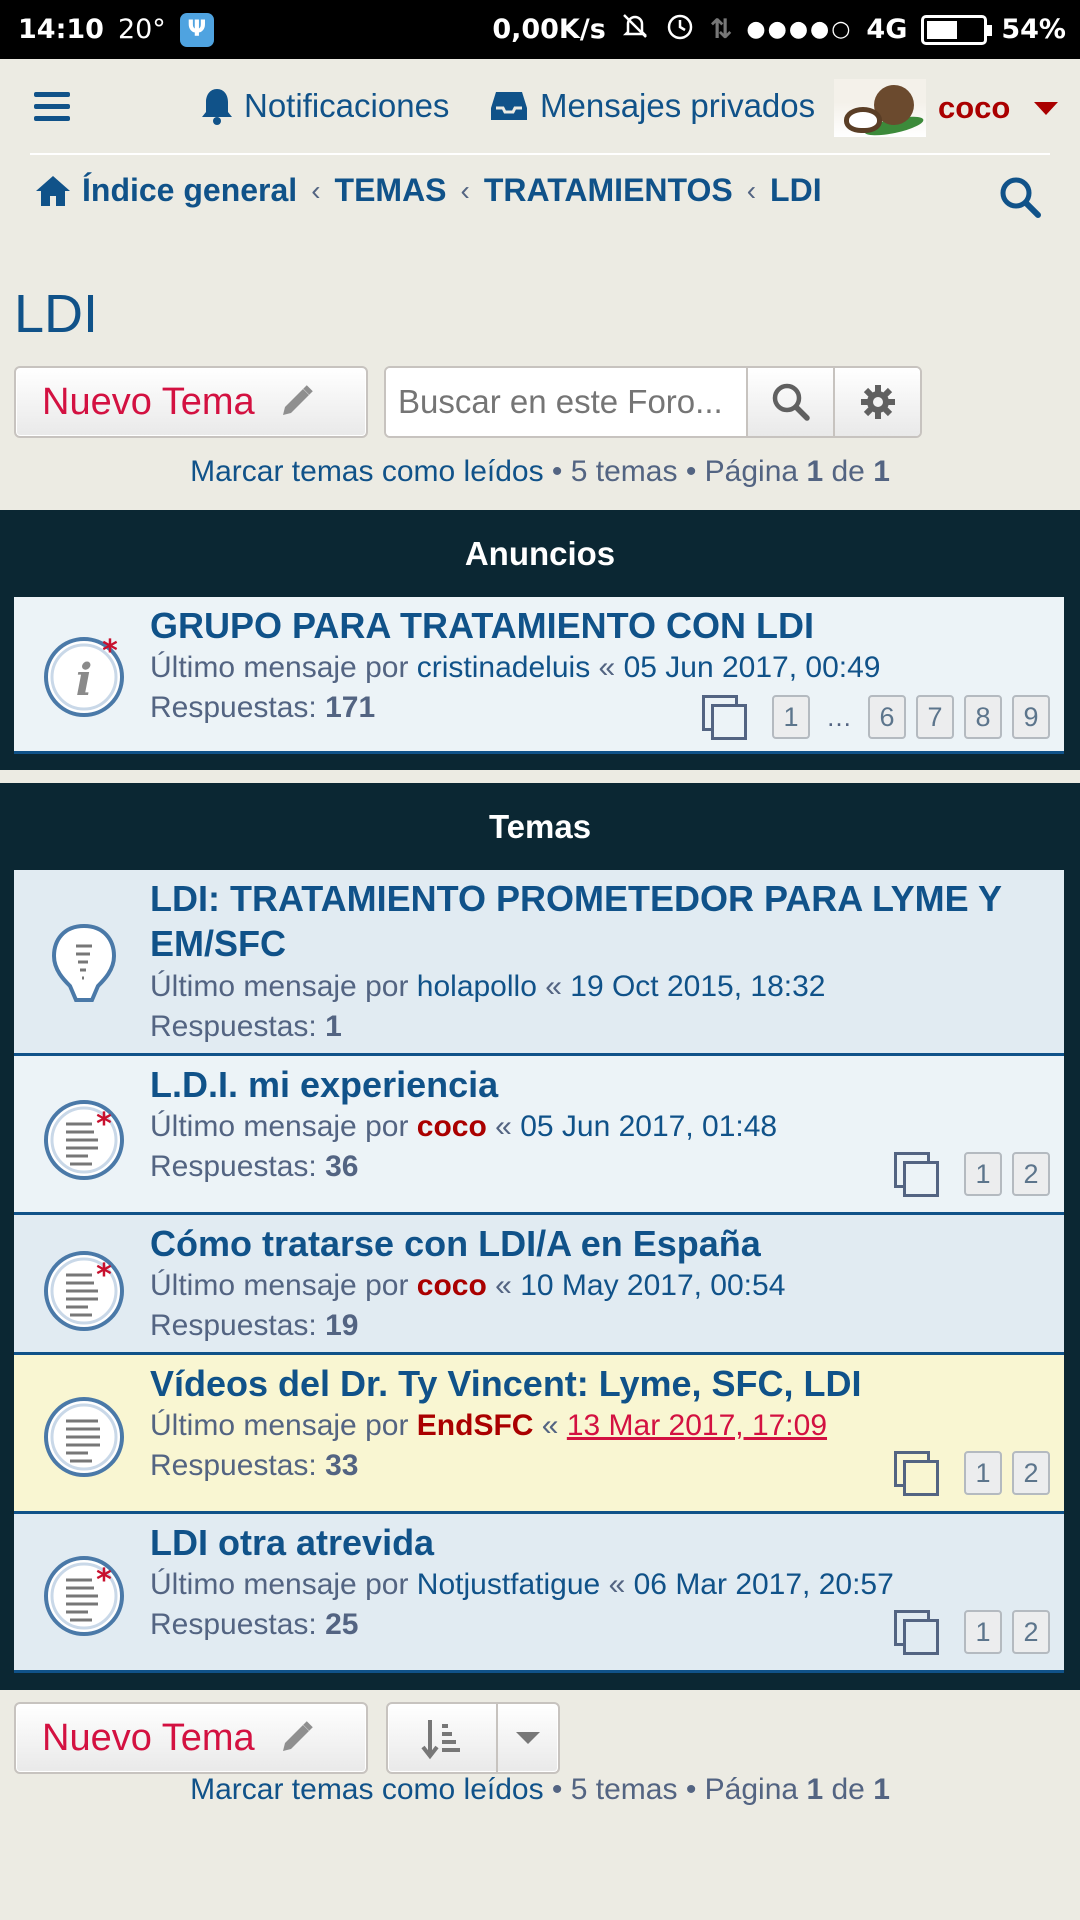 The image size is (1080, 1920). Describe the element at coordinates (148, 401) in the screenshot. I see `new-topic-label: Nuevo Tema` at that location.